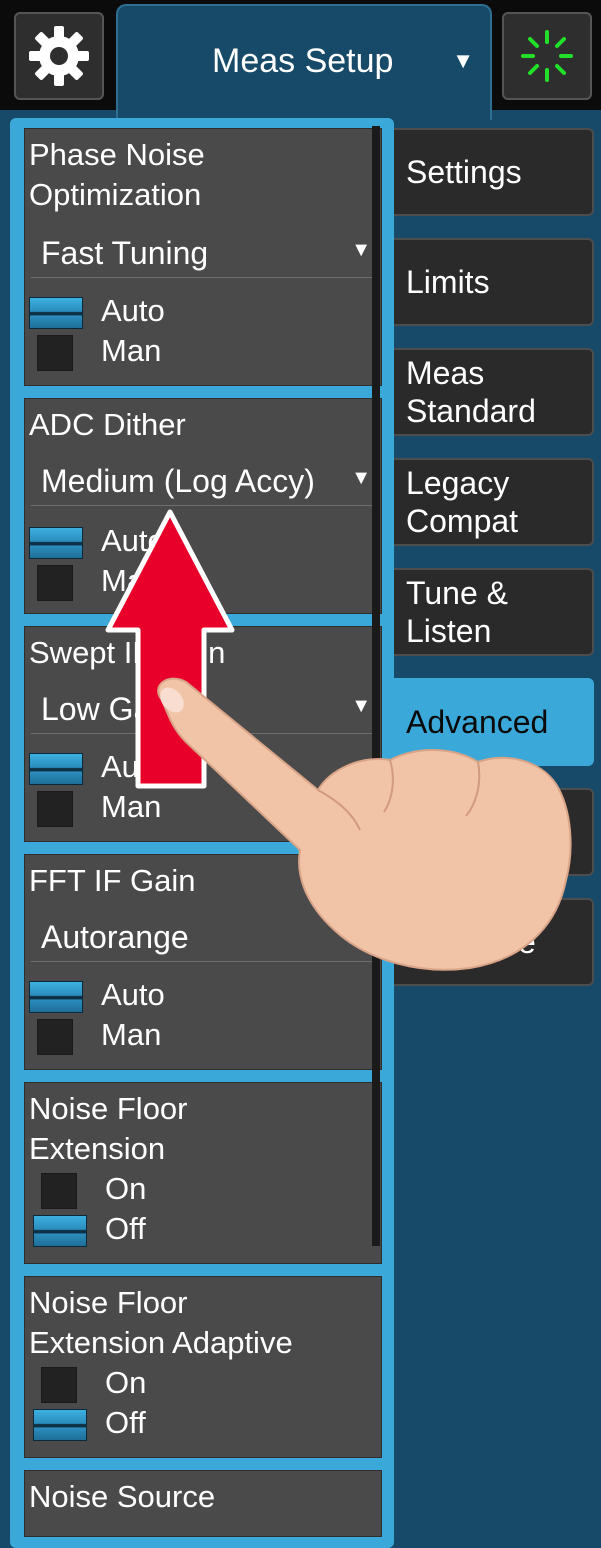  Describe the element at coordinates (463, 60) in the screenshot. I see `chevron-down-icon: ▼` at that location.